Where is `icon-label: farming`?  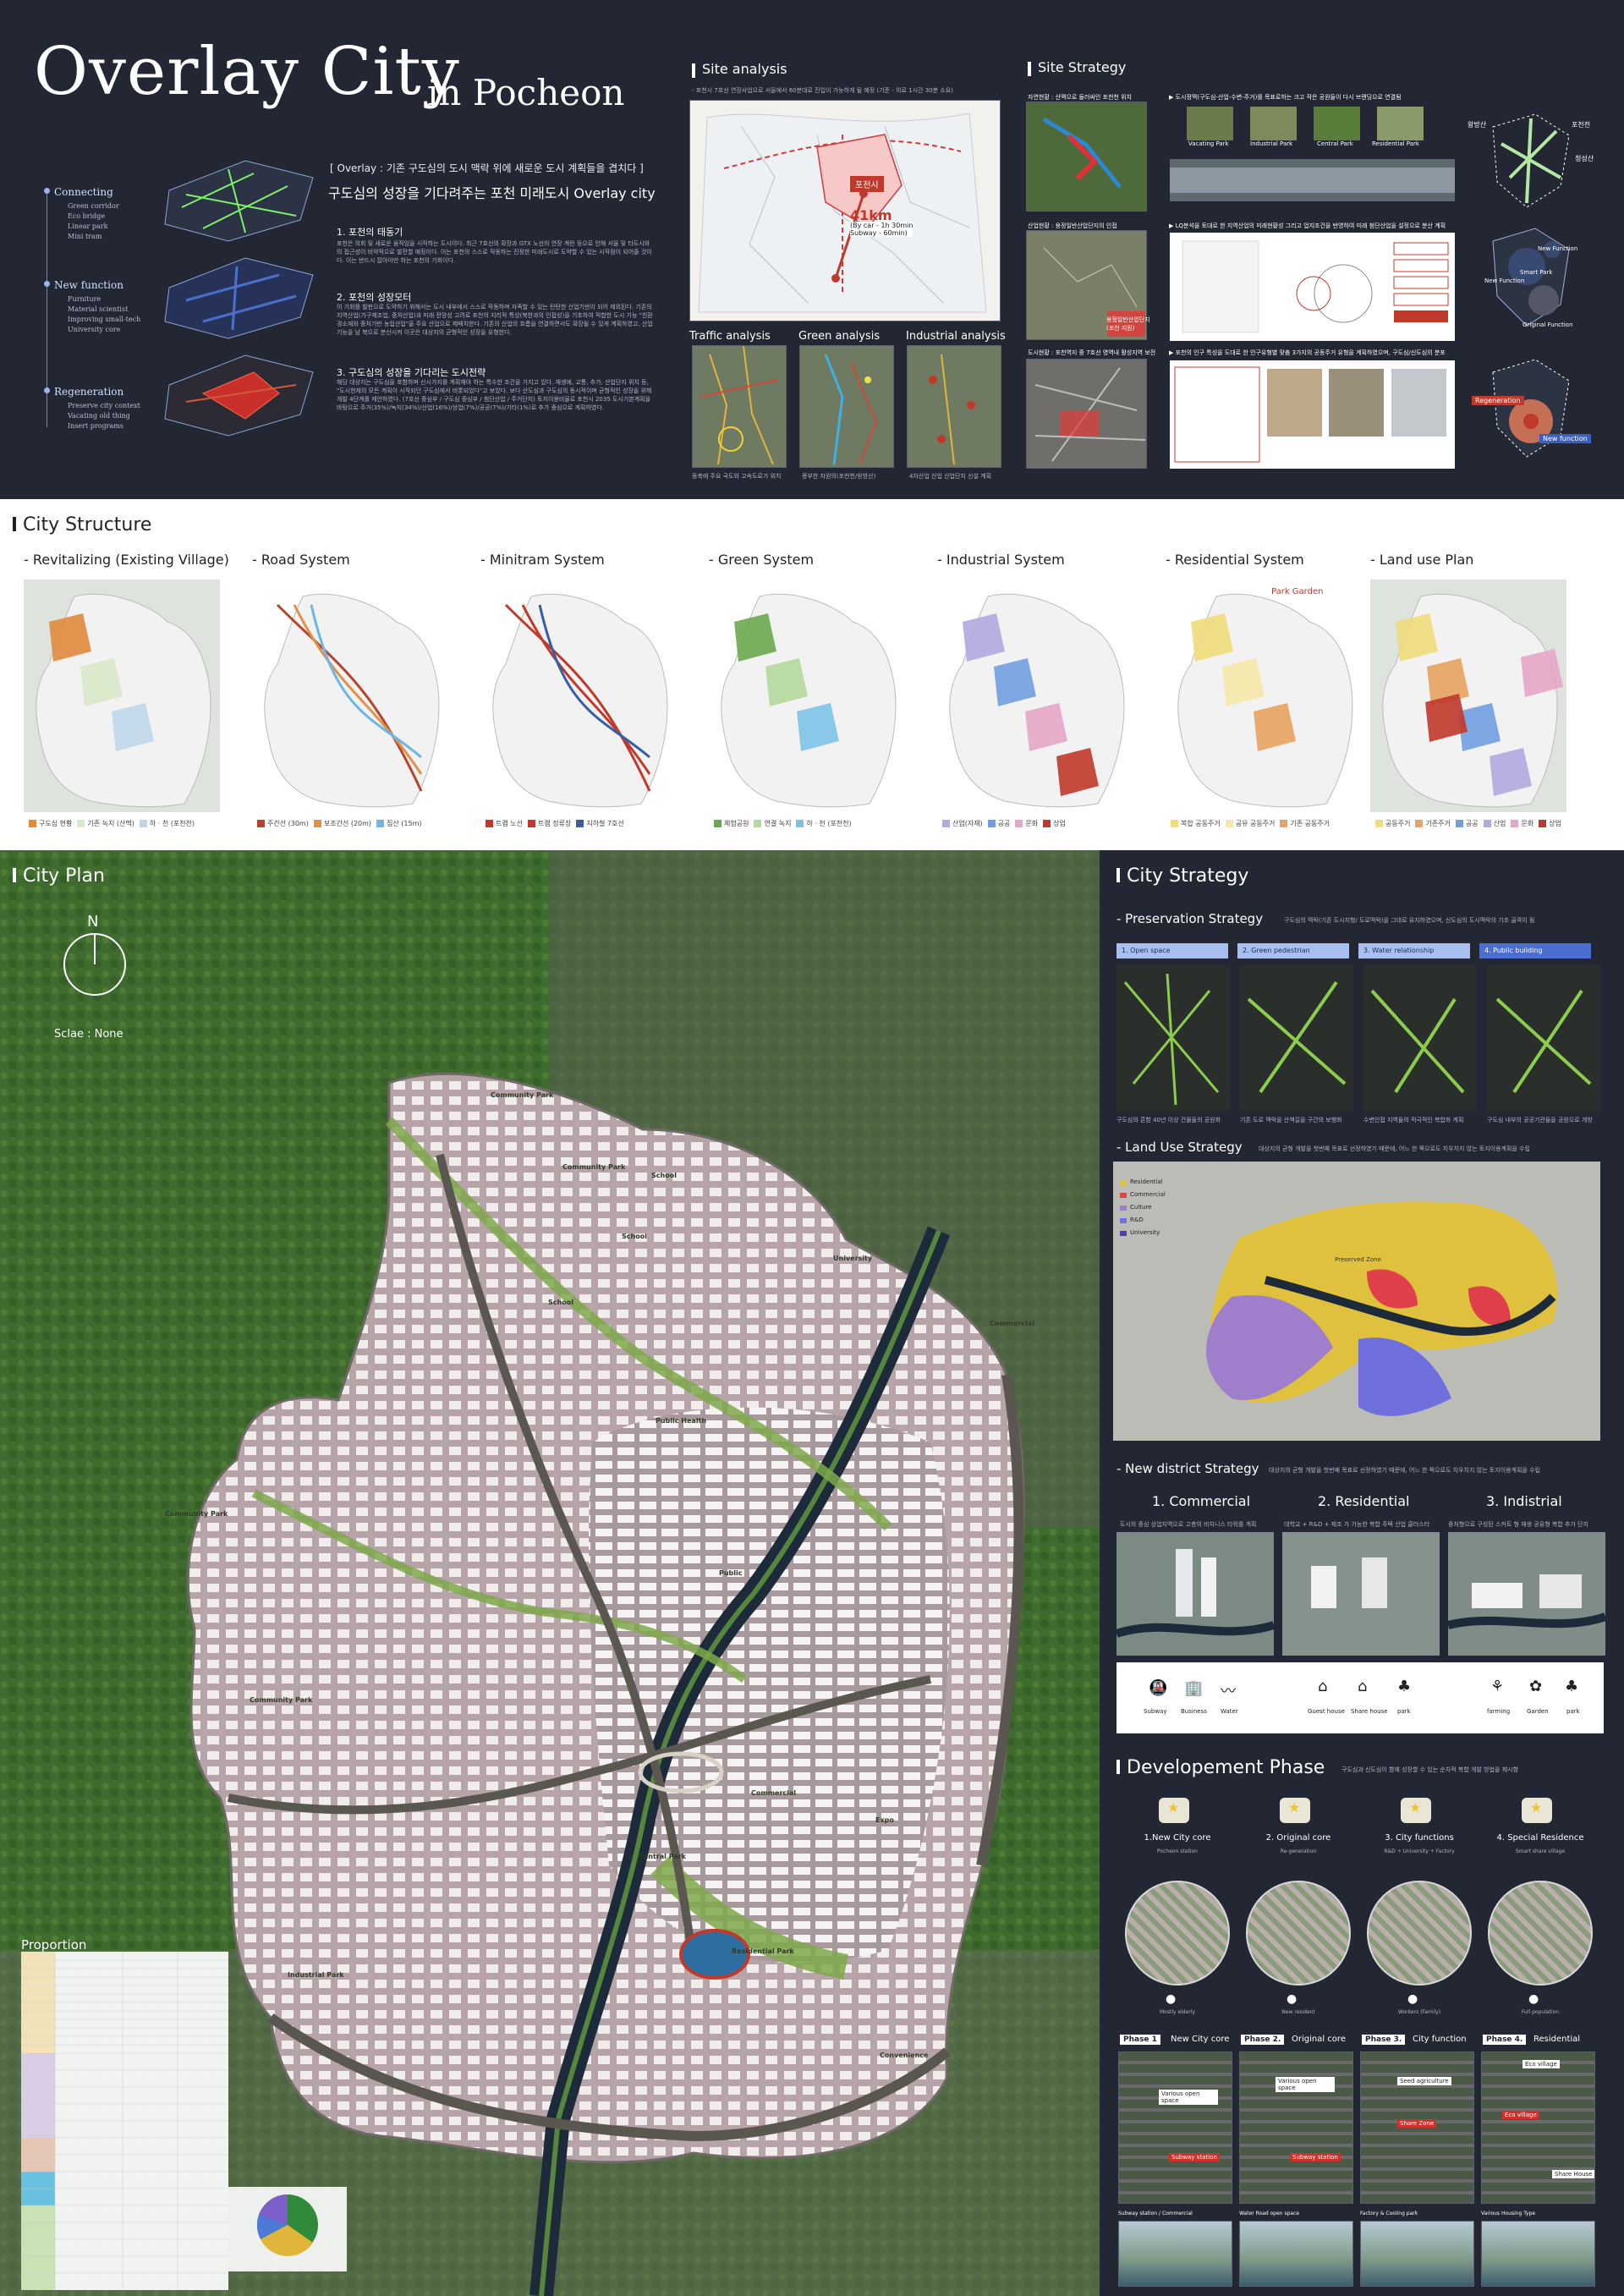
icon-label: farming is located at coordinates (1499, 1711).